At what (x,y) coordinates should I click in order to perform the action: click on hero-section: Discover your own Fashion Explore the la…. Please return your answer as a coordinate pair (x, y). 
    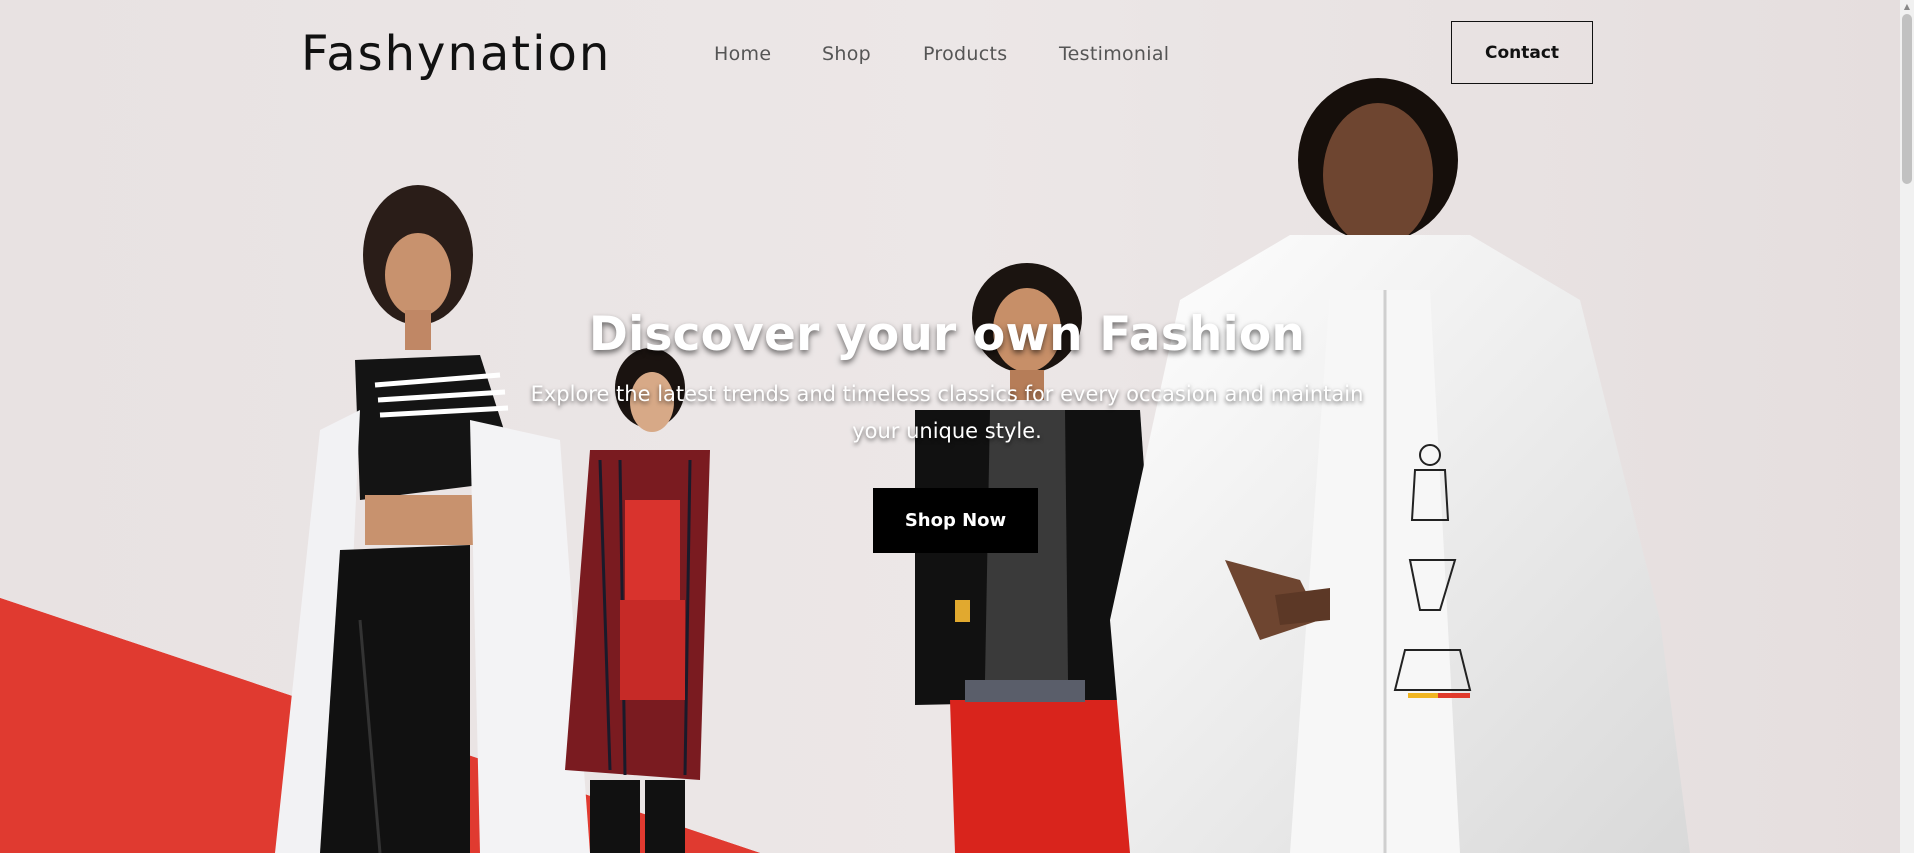
    Looking at the image, I should click on (947, 375).